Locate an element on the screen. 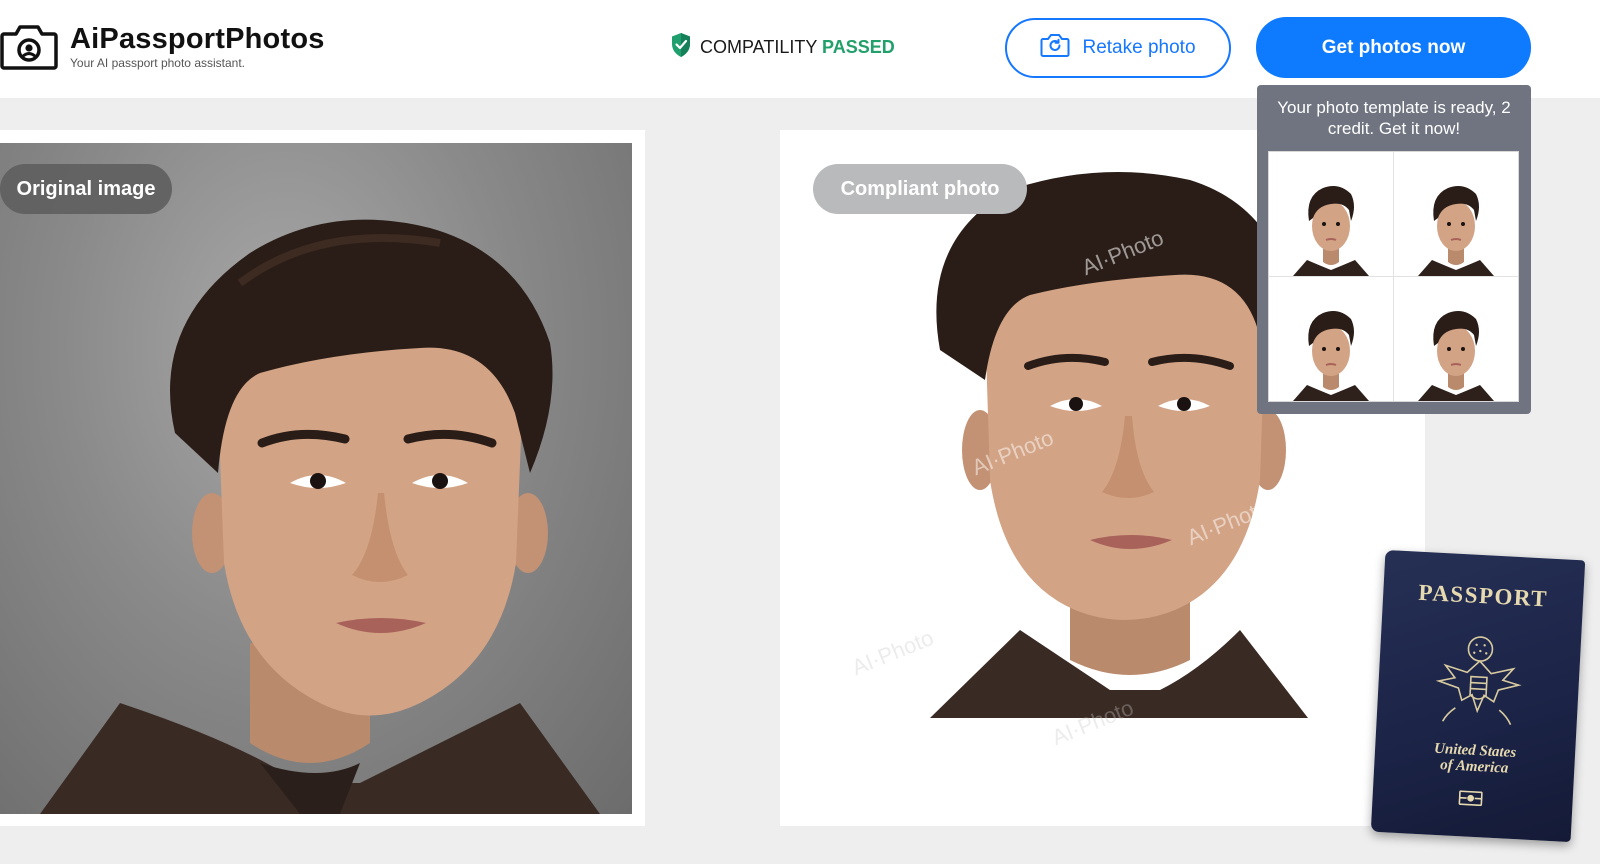 The width and height of the screenshot is (1600, 864). brand-name: AiPassportPhotos is located at coordinates (197, 39).